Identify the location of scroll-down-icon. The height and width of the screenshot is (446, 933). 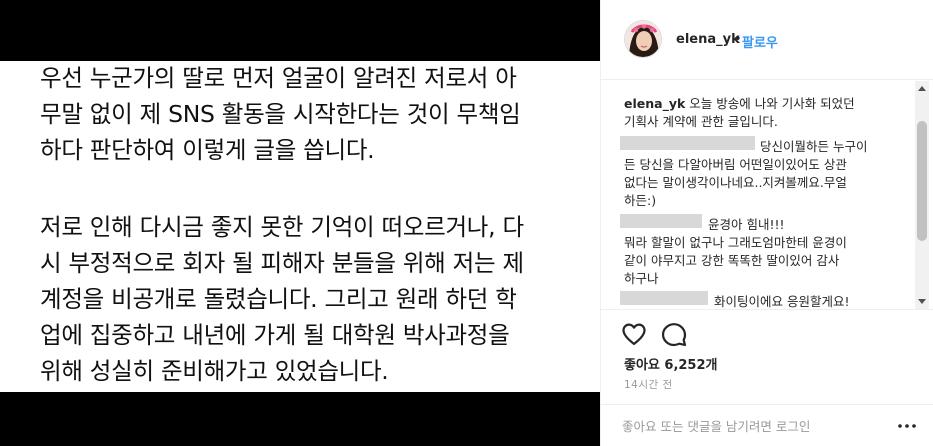
(922, 301).